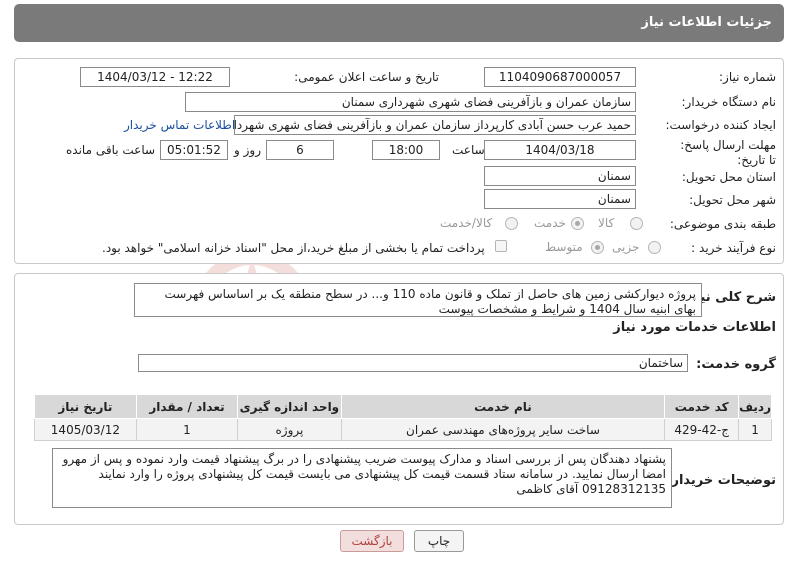 The image size is (788, 566). I want to click on col-row-number: ردیف, so click(755, 406).